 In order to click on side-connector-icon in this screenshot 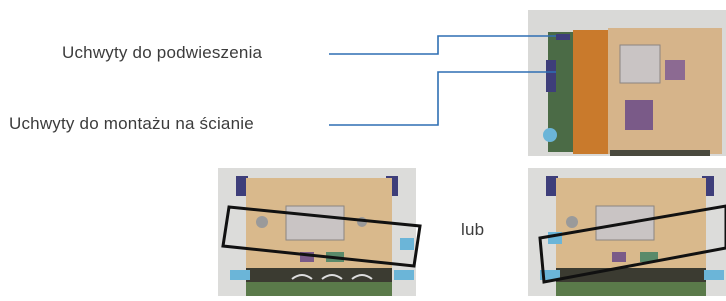, I will do `click(550, 135)`.